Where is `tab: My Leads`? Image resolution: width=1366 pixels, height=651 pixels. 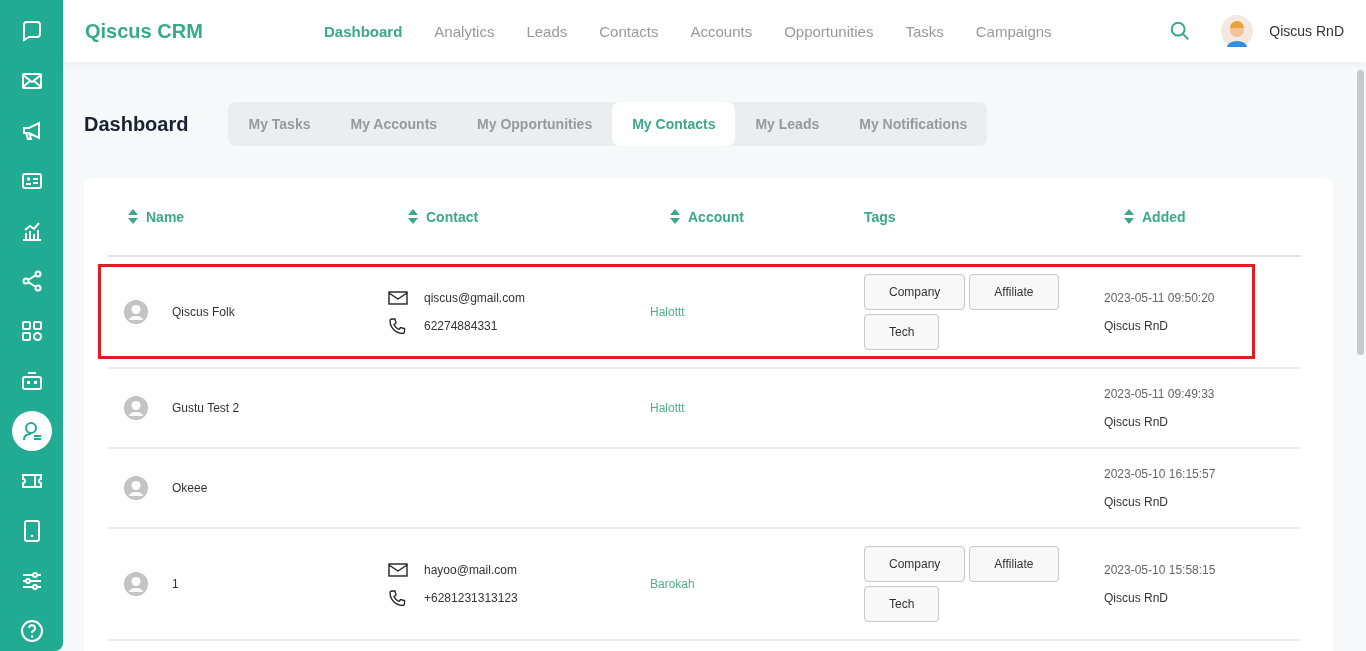
tab: My Leads is located at coordinates (787, 124).